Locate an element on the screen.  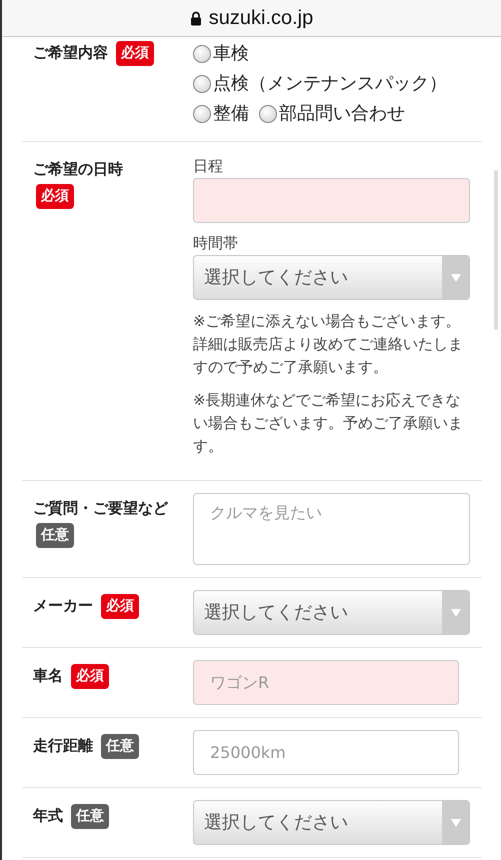
lock-icon is located at coordinates (196, 18).